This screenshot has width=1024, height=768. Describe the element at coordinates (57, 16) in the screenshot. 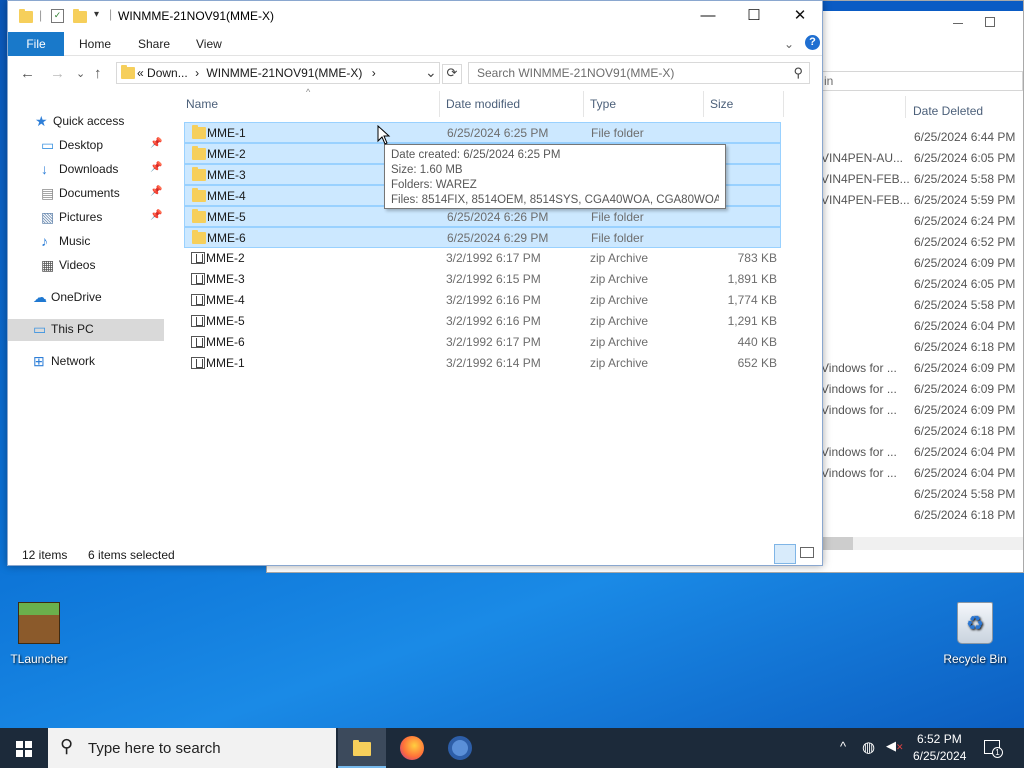

I see `properties-icon: ✓` at that location.